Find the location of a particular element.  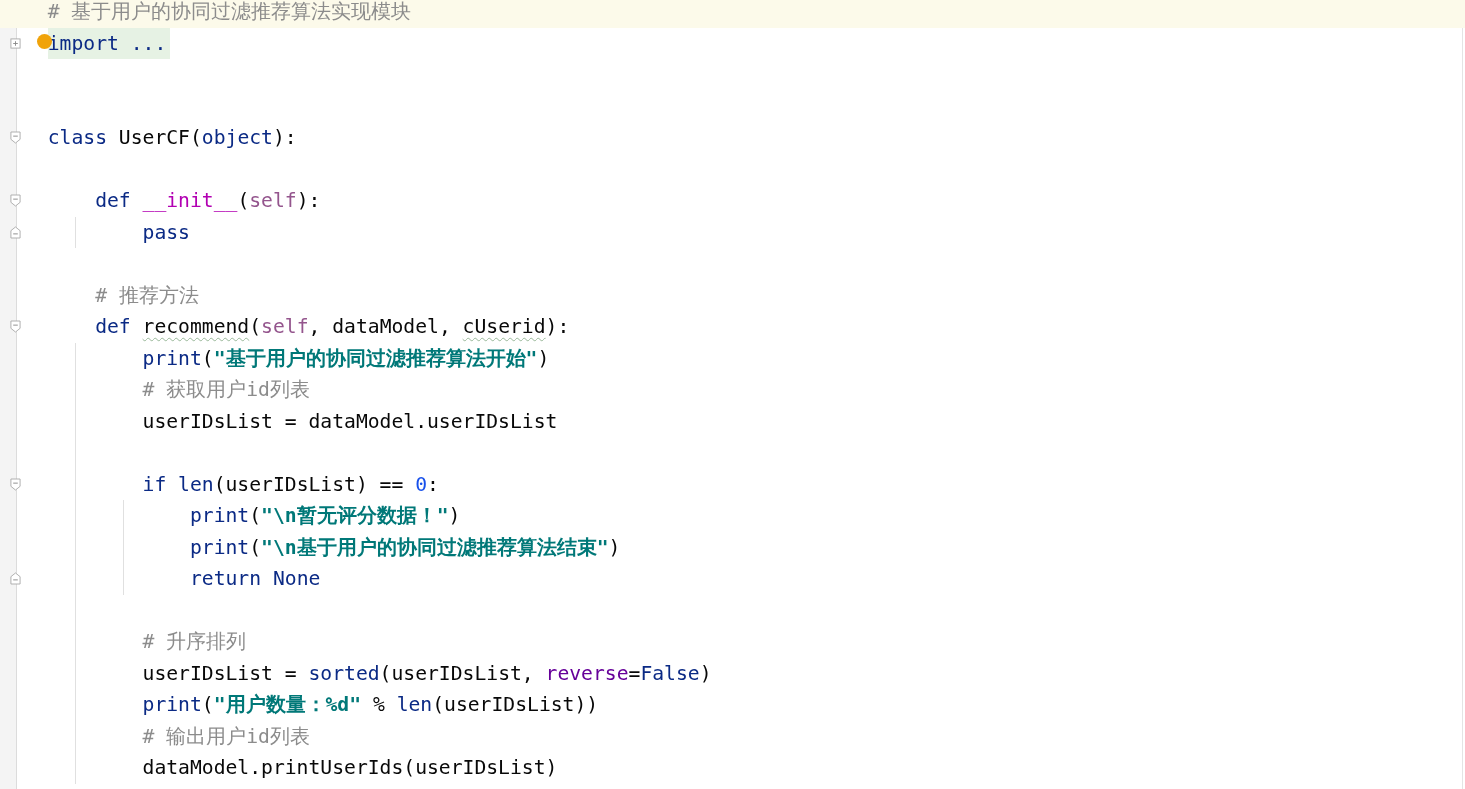

code-line: def __init__(self): is located at coordinates (208, 201).